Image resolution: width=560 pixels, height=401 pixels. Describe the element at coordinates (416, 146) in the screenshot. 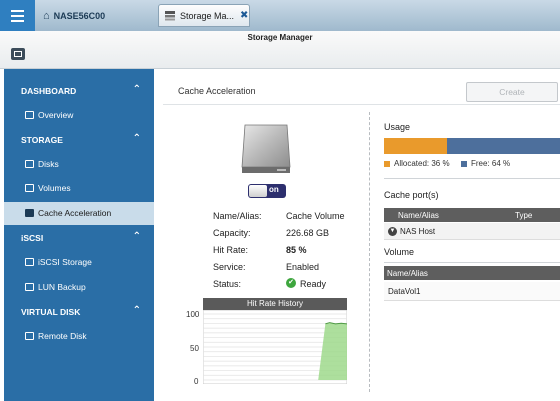

I see `usage-allocated-fill` at that location.